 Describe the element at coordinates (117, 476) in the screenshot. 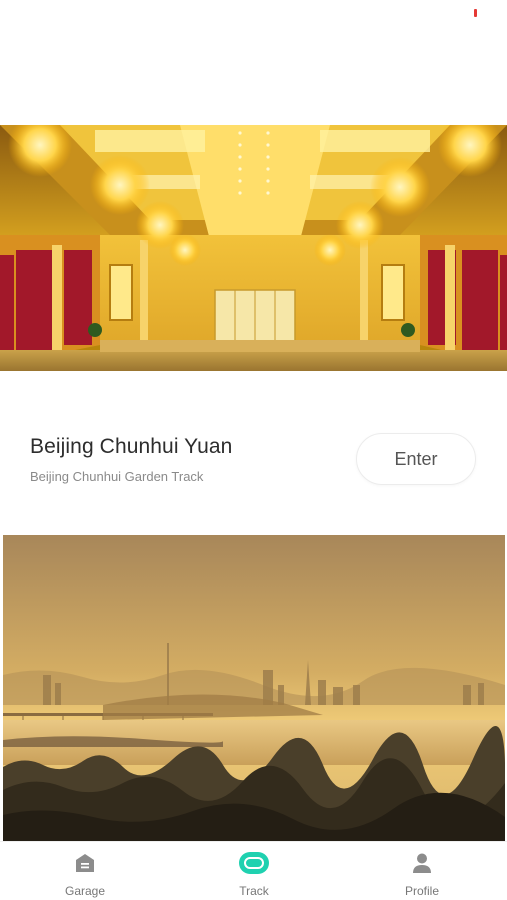

I see `track-subtitle: Beijing Chunhui Garden Track` at that location.